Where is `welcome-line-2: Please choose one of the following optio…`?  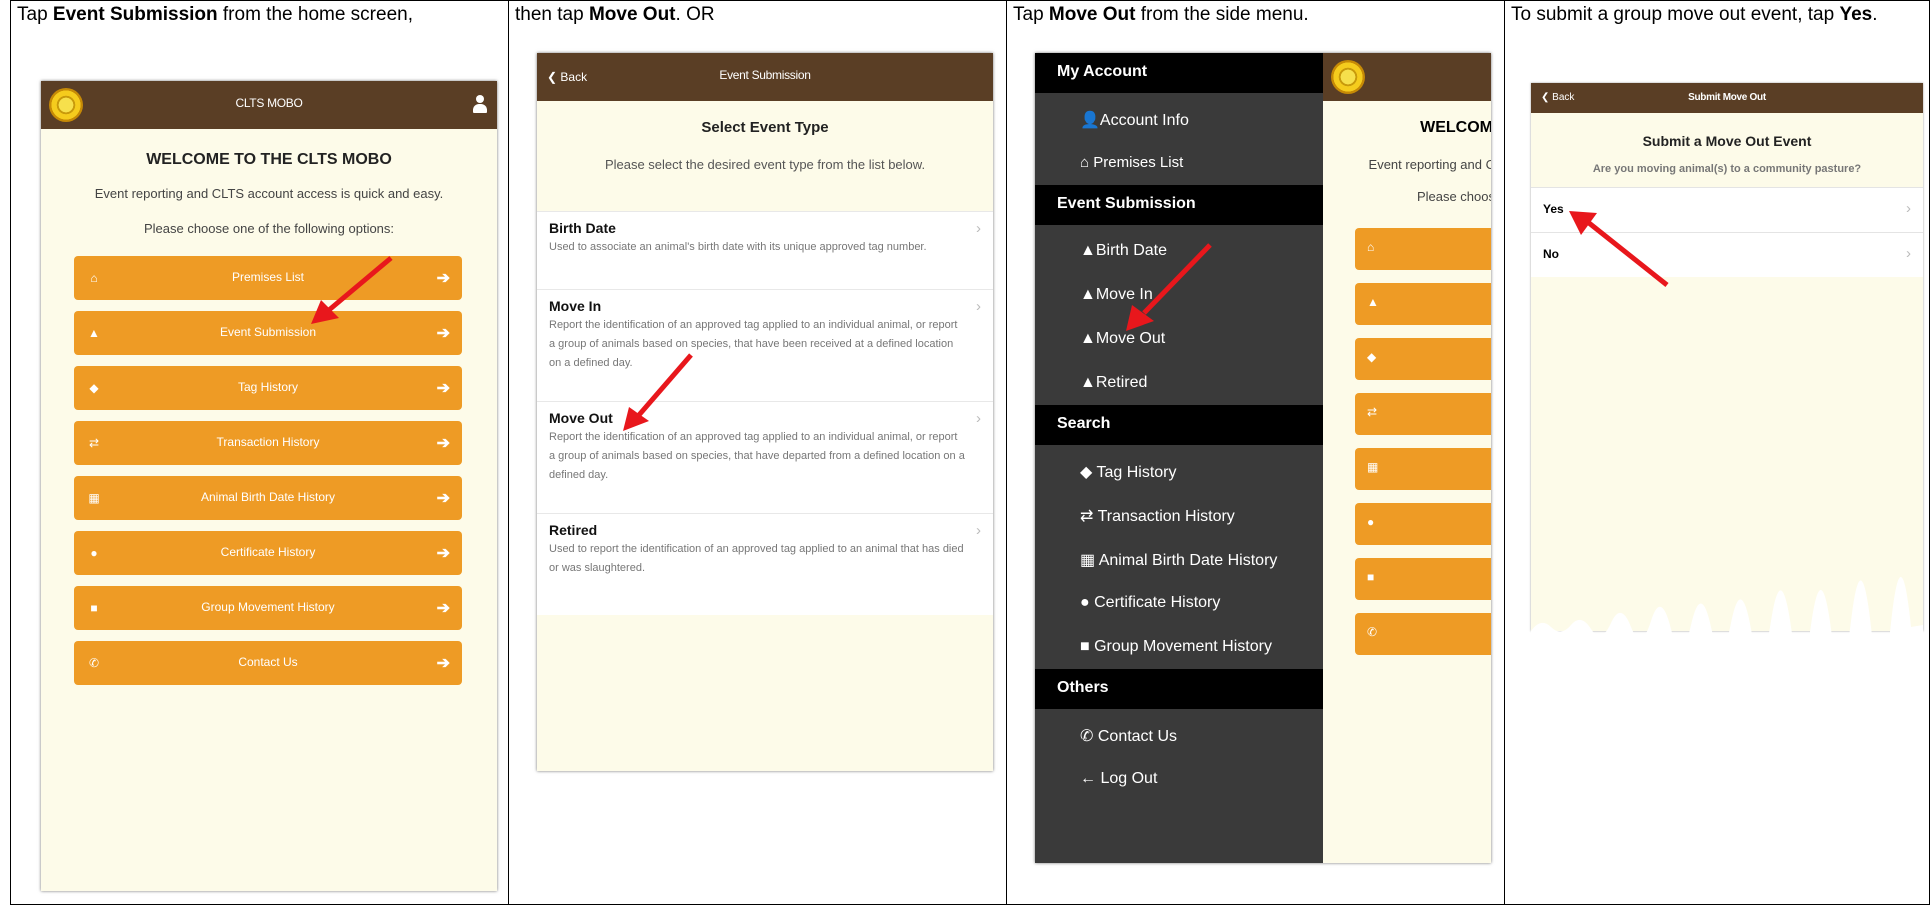
welcome-line-2: Please choose one of the following optio… is located at coordinates (269, 228).